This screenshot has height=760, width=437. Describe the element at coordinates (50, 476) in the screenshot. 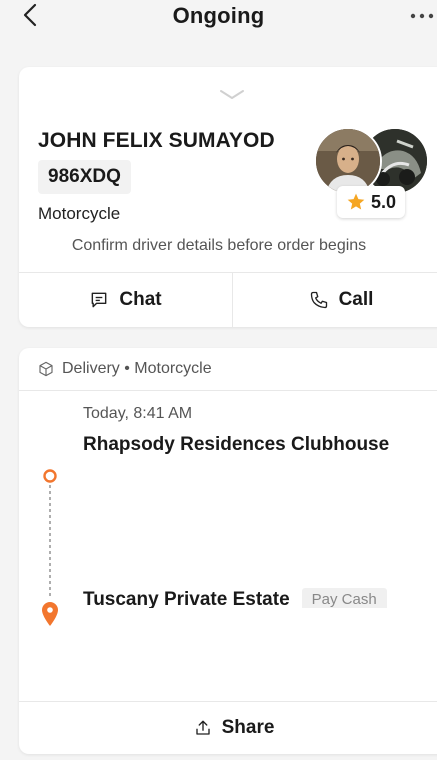

I see `pickup-marker-icon` at that location.